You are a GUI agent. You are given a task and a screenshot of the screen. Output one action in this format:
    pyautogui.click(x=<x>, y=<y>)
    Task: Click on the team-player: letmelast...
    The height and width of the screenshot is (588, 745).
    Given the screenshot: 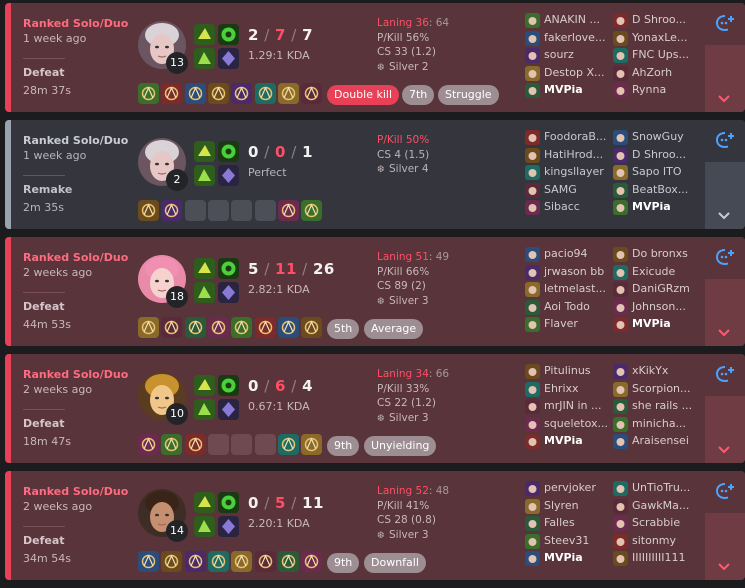 What is the action you would take?
    pyautogui.click(x=570, y=290)
    